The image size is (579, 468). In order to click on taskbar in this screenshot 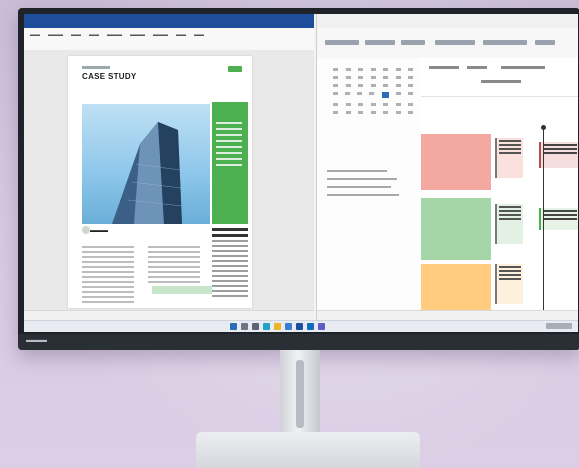, I will do `click(301, 326)`.